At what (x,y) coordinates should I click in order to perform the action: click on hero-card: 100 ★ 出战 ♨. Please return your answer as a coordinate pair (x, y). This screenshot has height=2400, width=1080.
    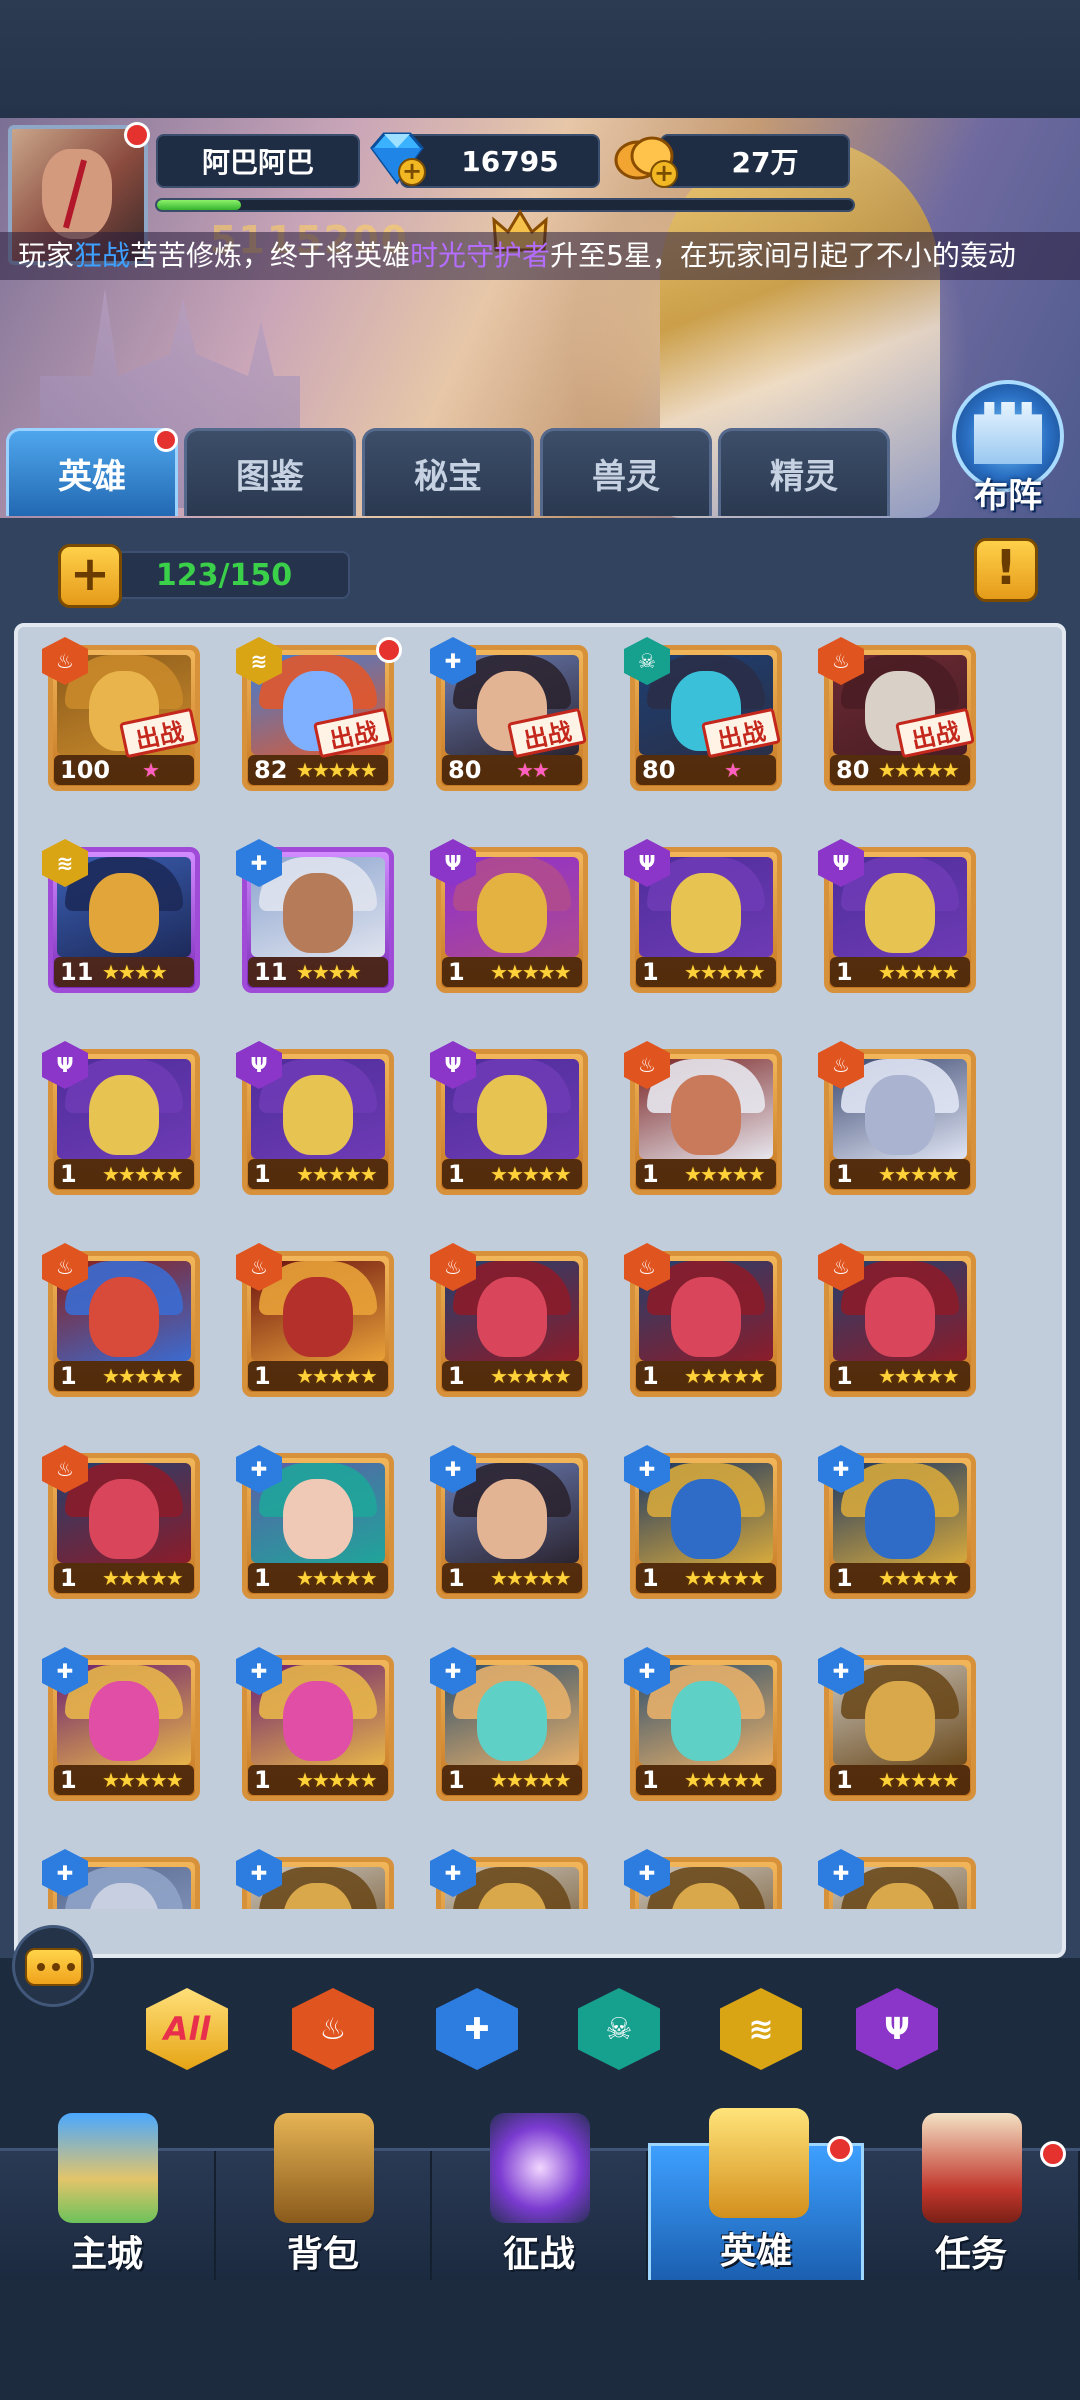
    Looking at the image, I should click on (123, 714).